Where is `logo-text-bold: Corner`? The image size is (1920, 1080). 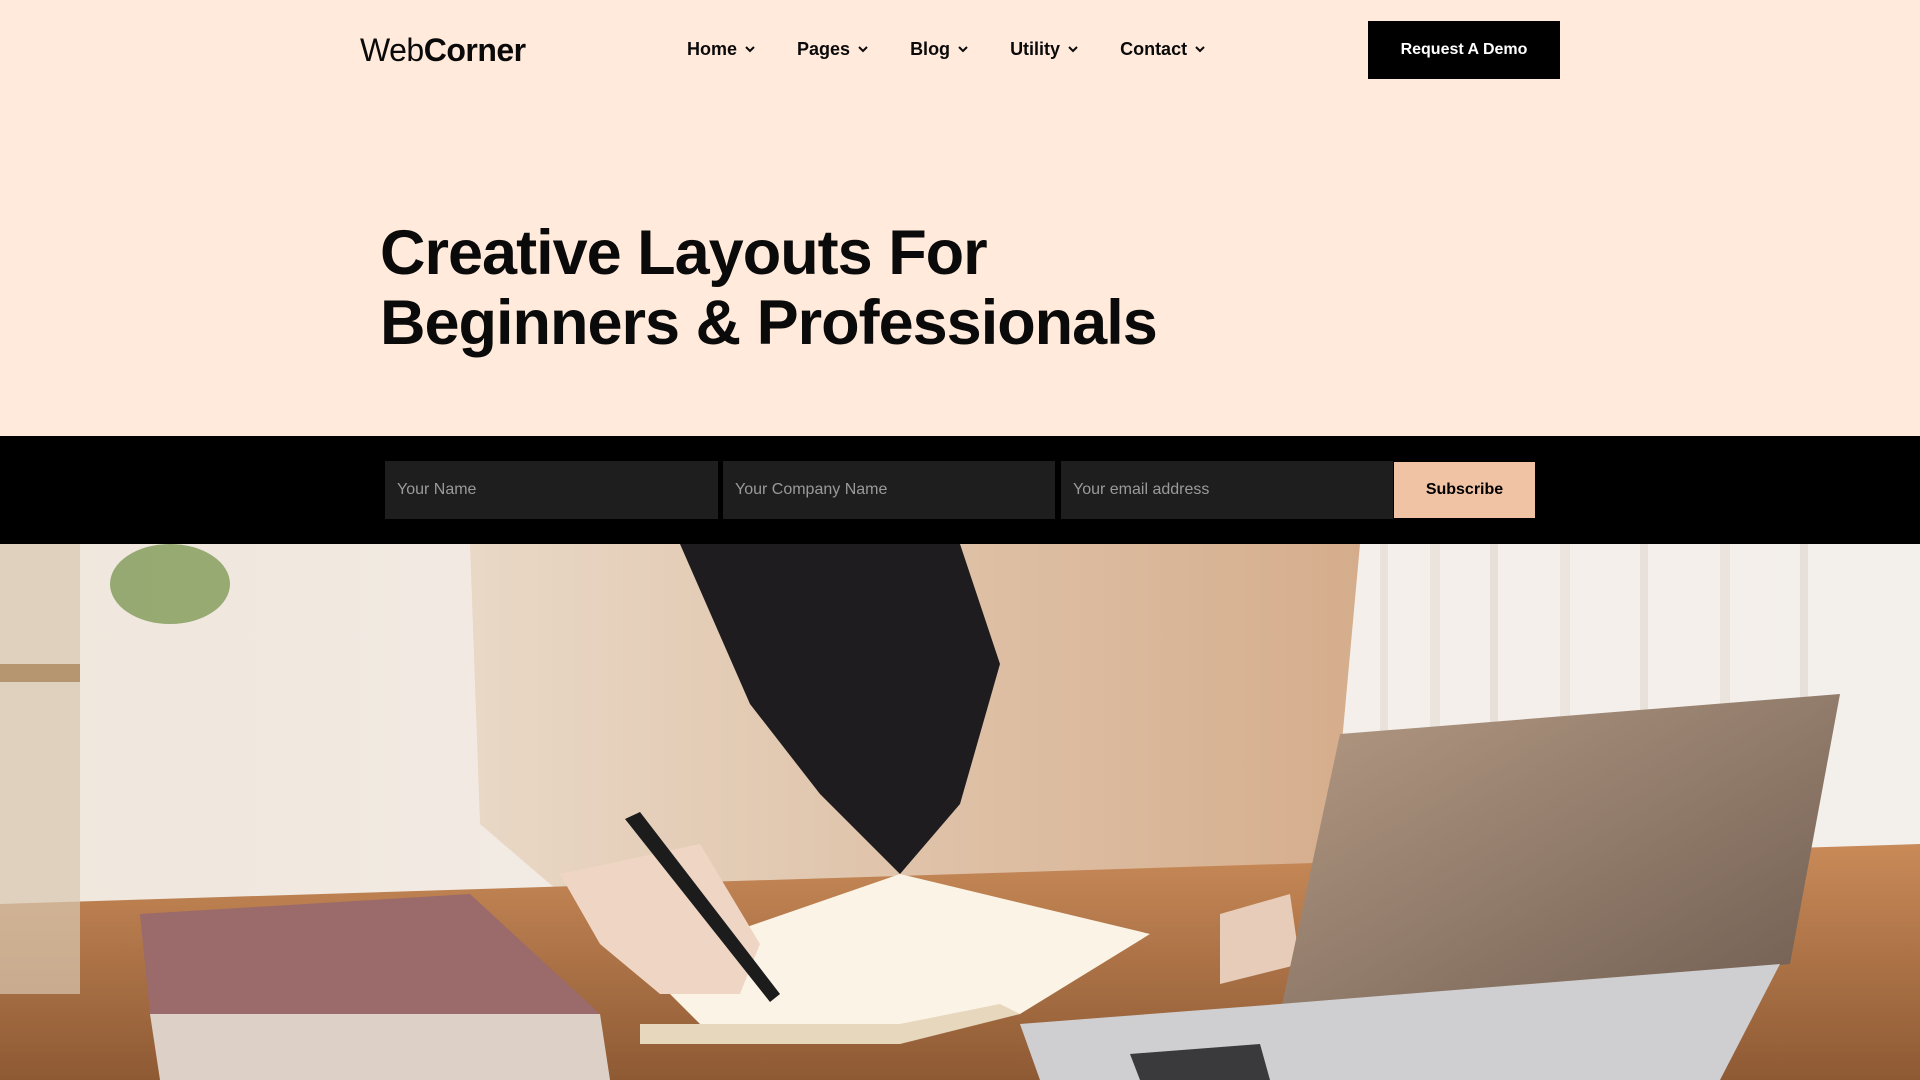
logo-text-bold: Corner is located at coordinates (474, 50).